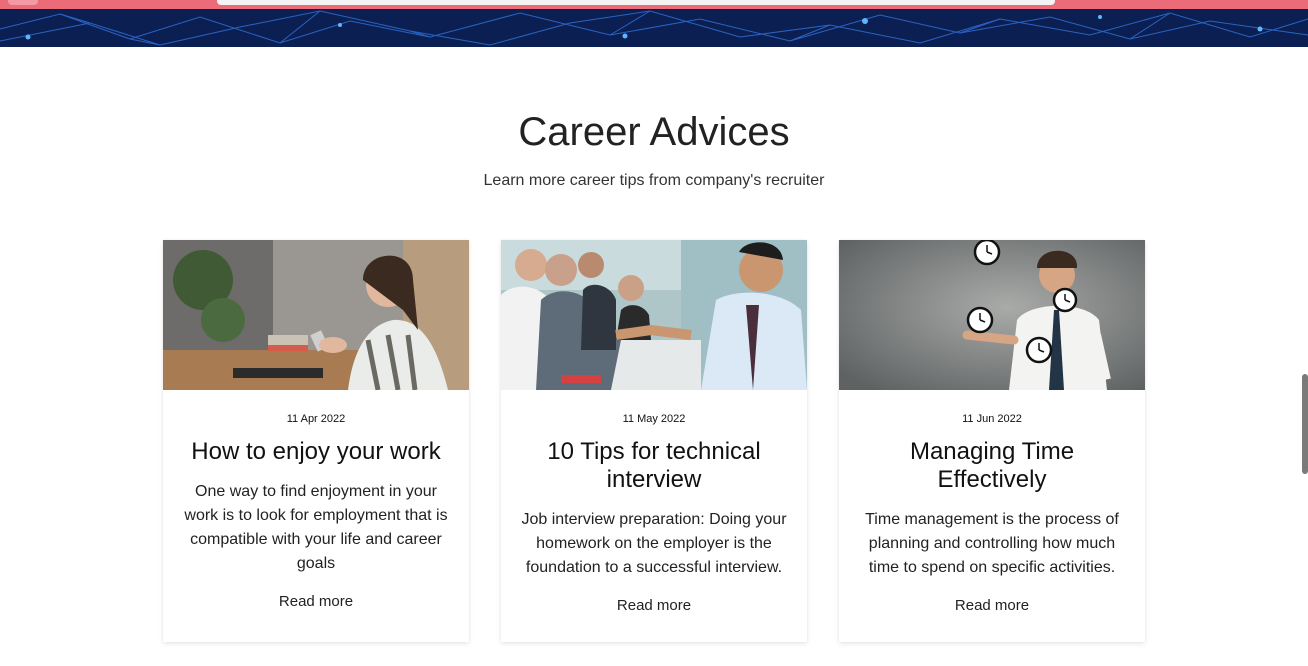 This screenshot has width=1308, height=666. What do you see at coordinates (654, 466) in the screenshot?
I see `article-title: 10 Tips for technical interview` at bounding box center [654, 466].